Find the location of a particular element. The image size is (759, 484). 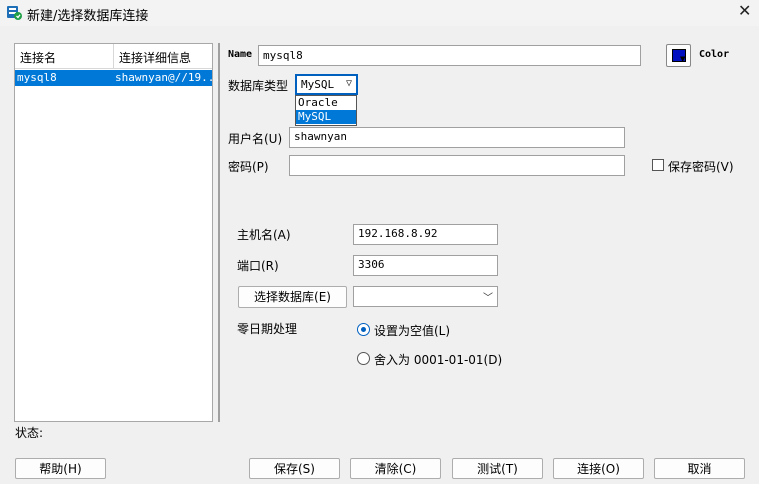

clear-button: 清除(C) is located at coordinates (395, 468).